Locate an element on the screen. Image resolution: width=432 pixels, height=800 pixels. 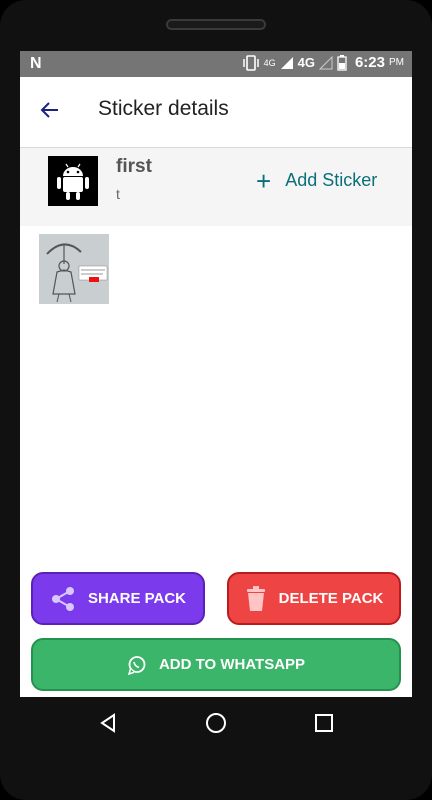
nav-back-icon is located at coordinates (108, 723).